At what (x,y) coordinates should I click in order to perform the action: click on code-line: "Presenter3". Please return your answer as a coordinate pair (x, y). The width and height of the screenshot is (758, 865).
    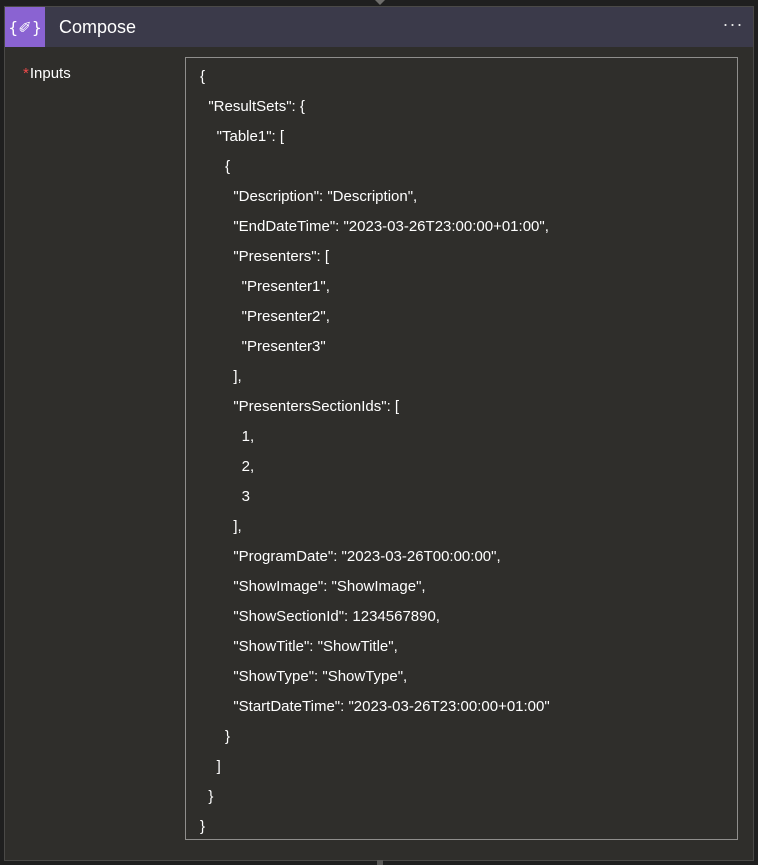
    Looking at the image, I should click on (263, 346).